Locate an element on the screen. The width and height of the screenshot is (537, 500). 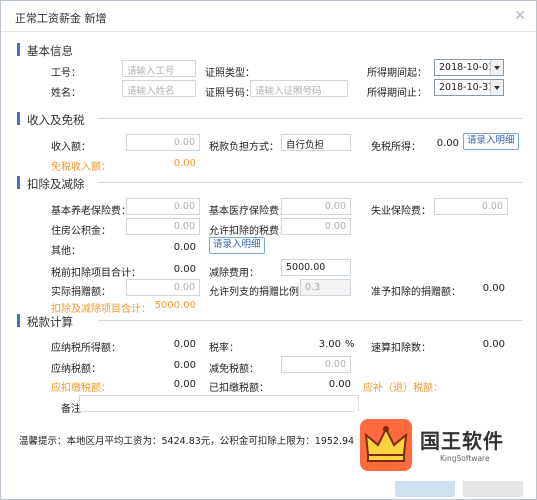
other-value: 0.00 is located at coordinates (184, 247).